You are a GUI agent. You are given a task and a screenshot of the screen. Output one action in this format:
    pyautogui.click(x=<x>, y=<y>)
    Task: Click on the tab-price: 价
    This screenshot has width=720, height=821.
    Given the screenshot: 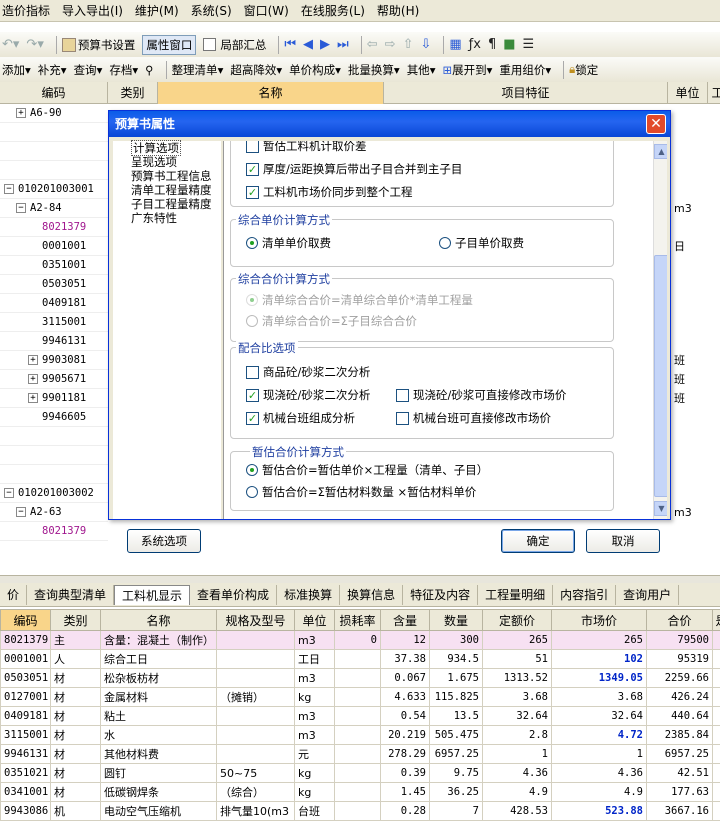 What is the action you would take?
    pyautogui.click(x=13, y=595)
    